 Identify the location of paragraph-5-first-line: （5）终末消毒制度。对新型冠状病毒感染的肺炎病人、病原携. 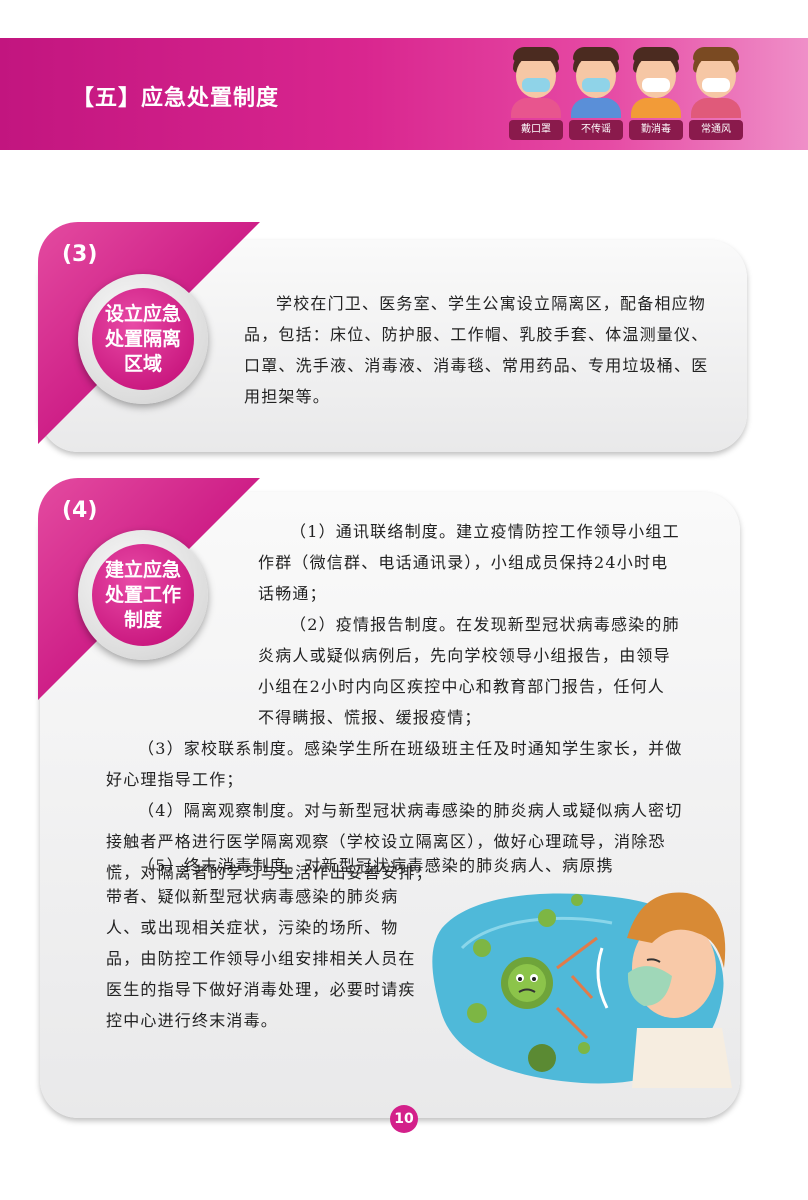
(376, 865).